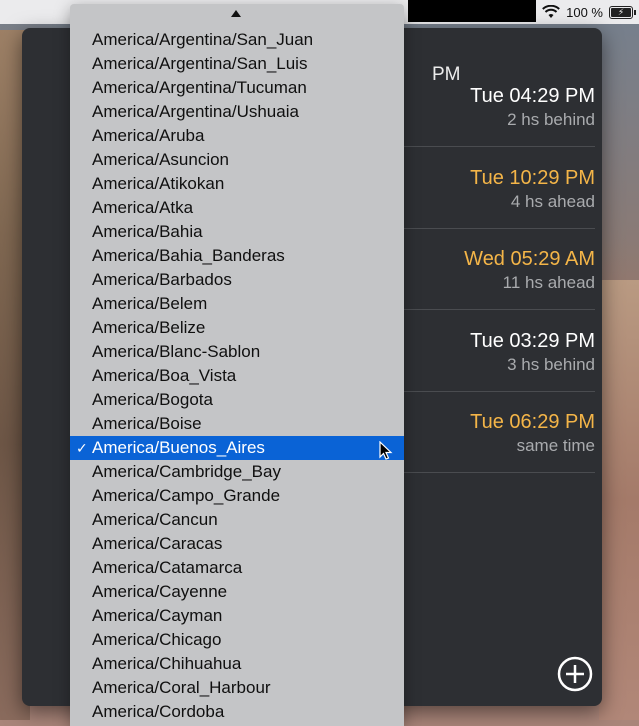 The height and width of the screenshot is (726, 639). Describe the element at coordinates (529, 259) in the screenshot. I see `timezone-time: Wed 05:29 AM` at that location.